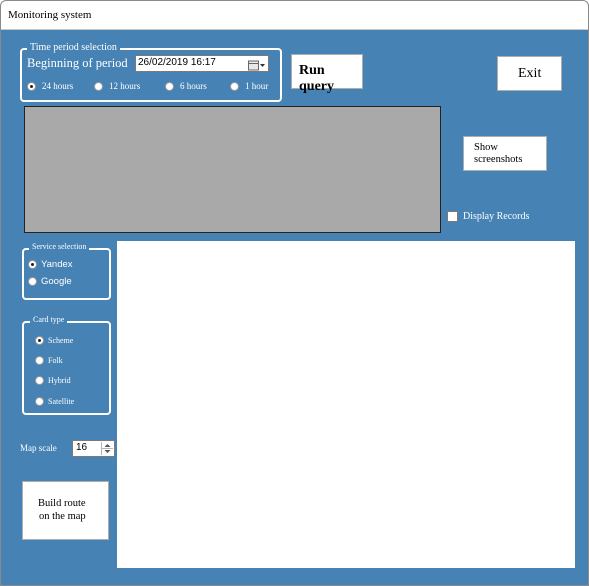  I want to click on display-records-label: Display Records, so click(496, 216).